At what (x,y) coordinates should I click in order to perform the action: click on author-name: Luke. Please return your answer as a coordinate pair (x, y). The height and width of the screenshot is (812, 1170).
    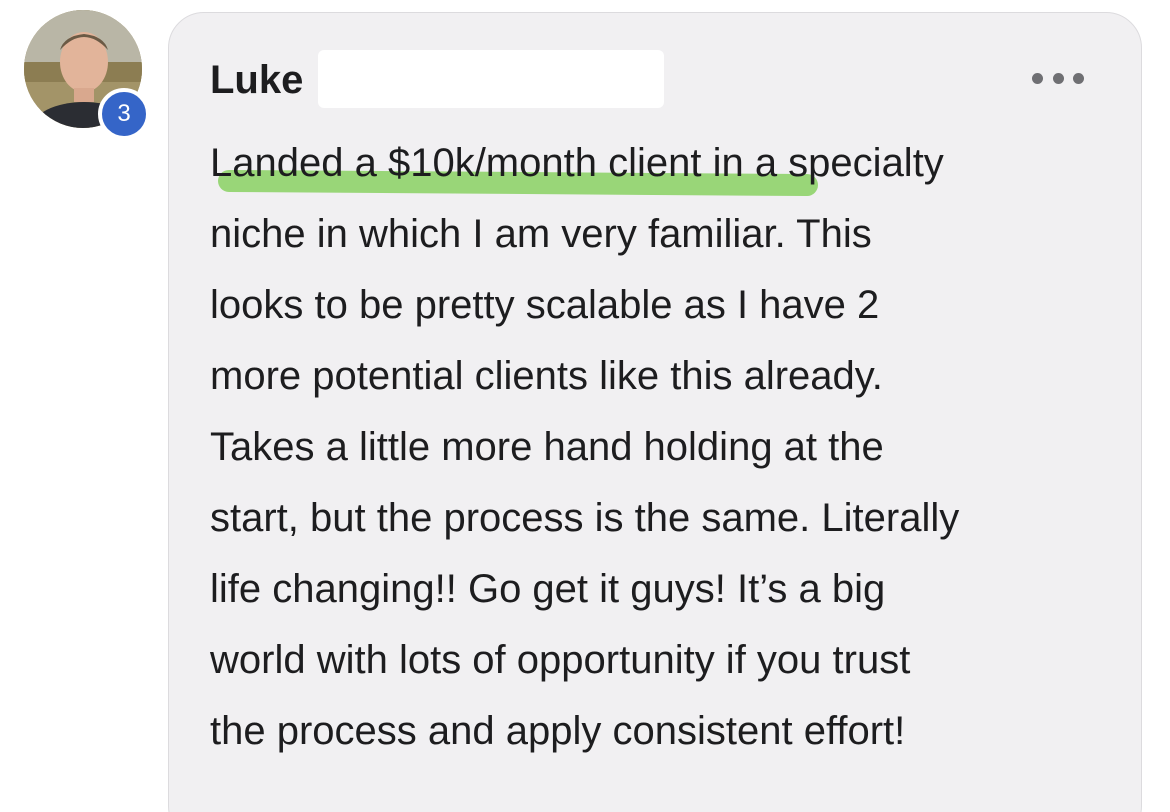
    Looking at the image, I should click on (256, 80).